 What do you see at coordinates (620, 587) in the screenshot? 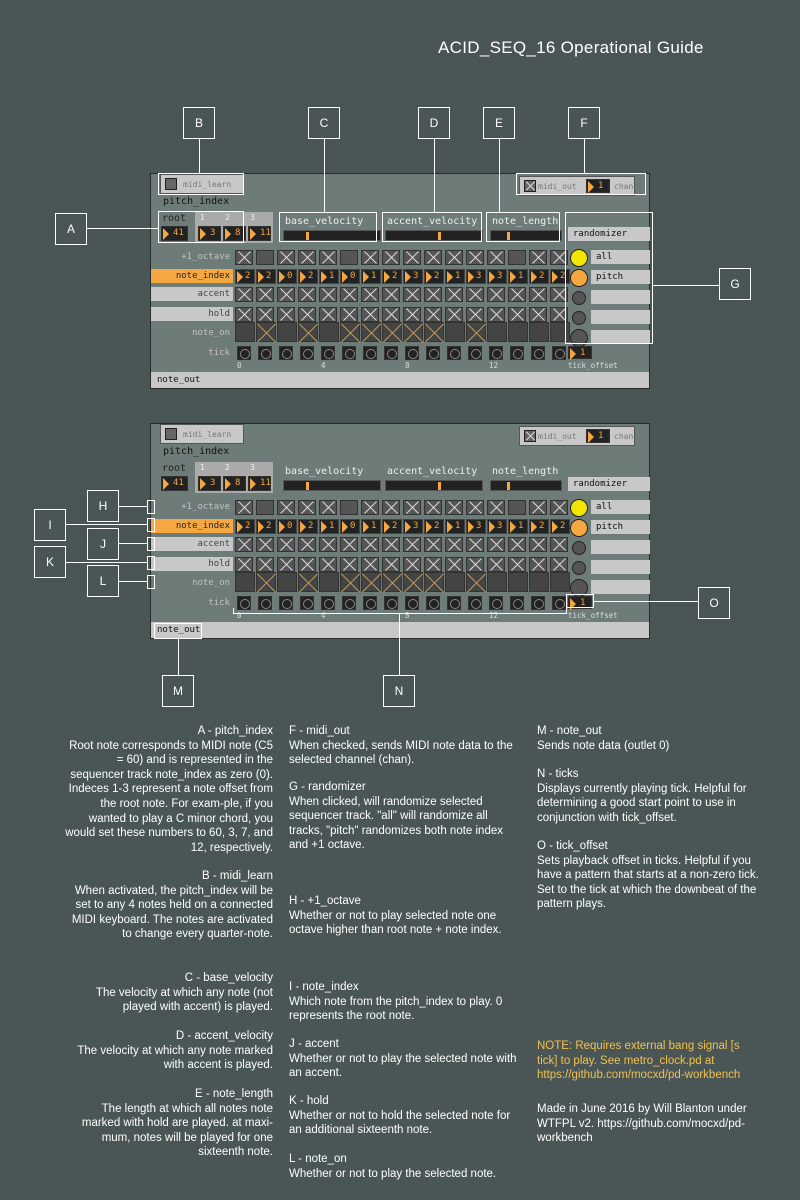
I see `randomize-note-on-button` at bounding box center [620, 587].